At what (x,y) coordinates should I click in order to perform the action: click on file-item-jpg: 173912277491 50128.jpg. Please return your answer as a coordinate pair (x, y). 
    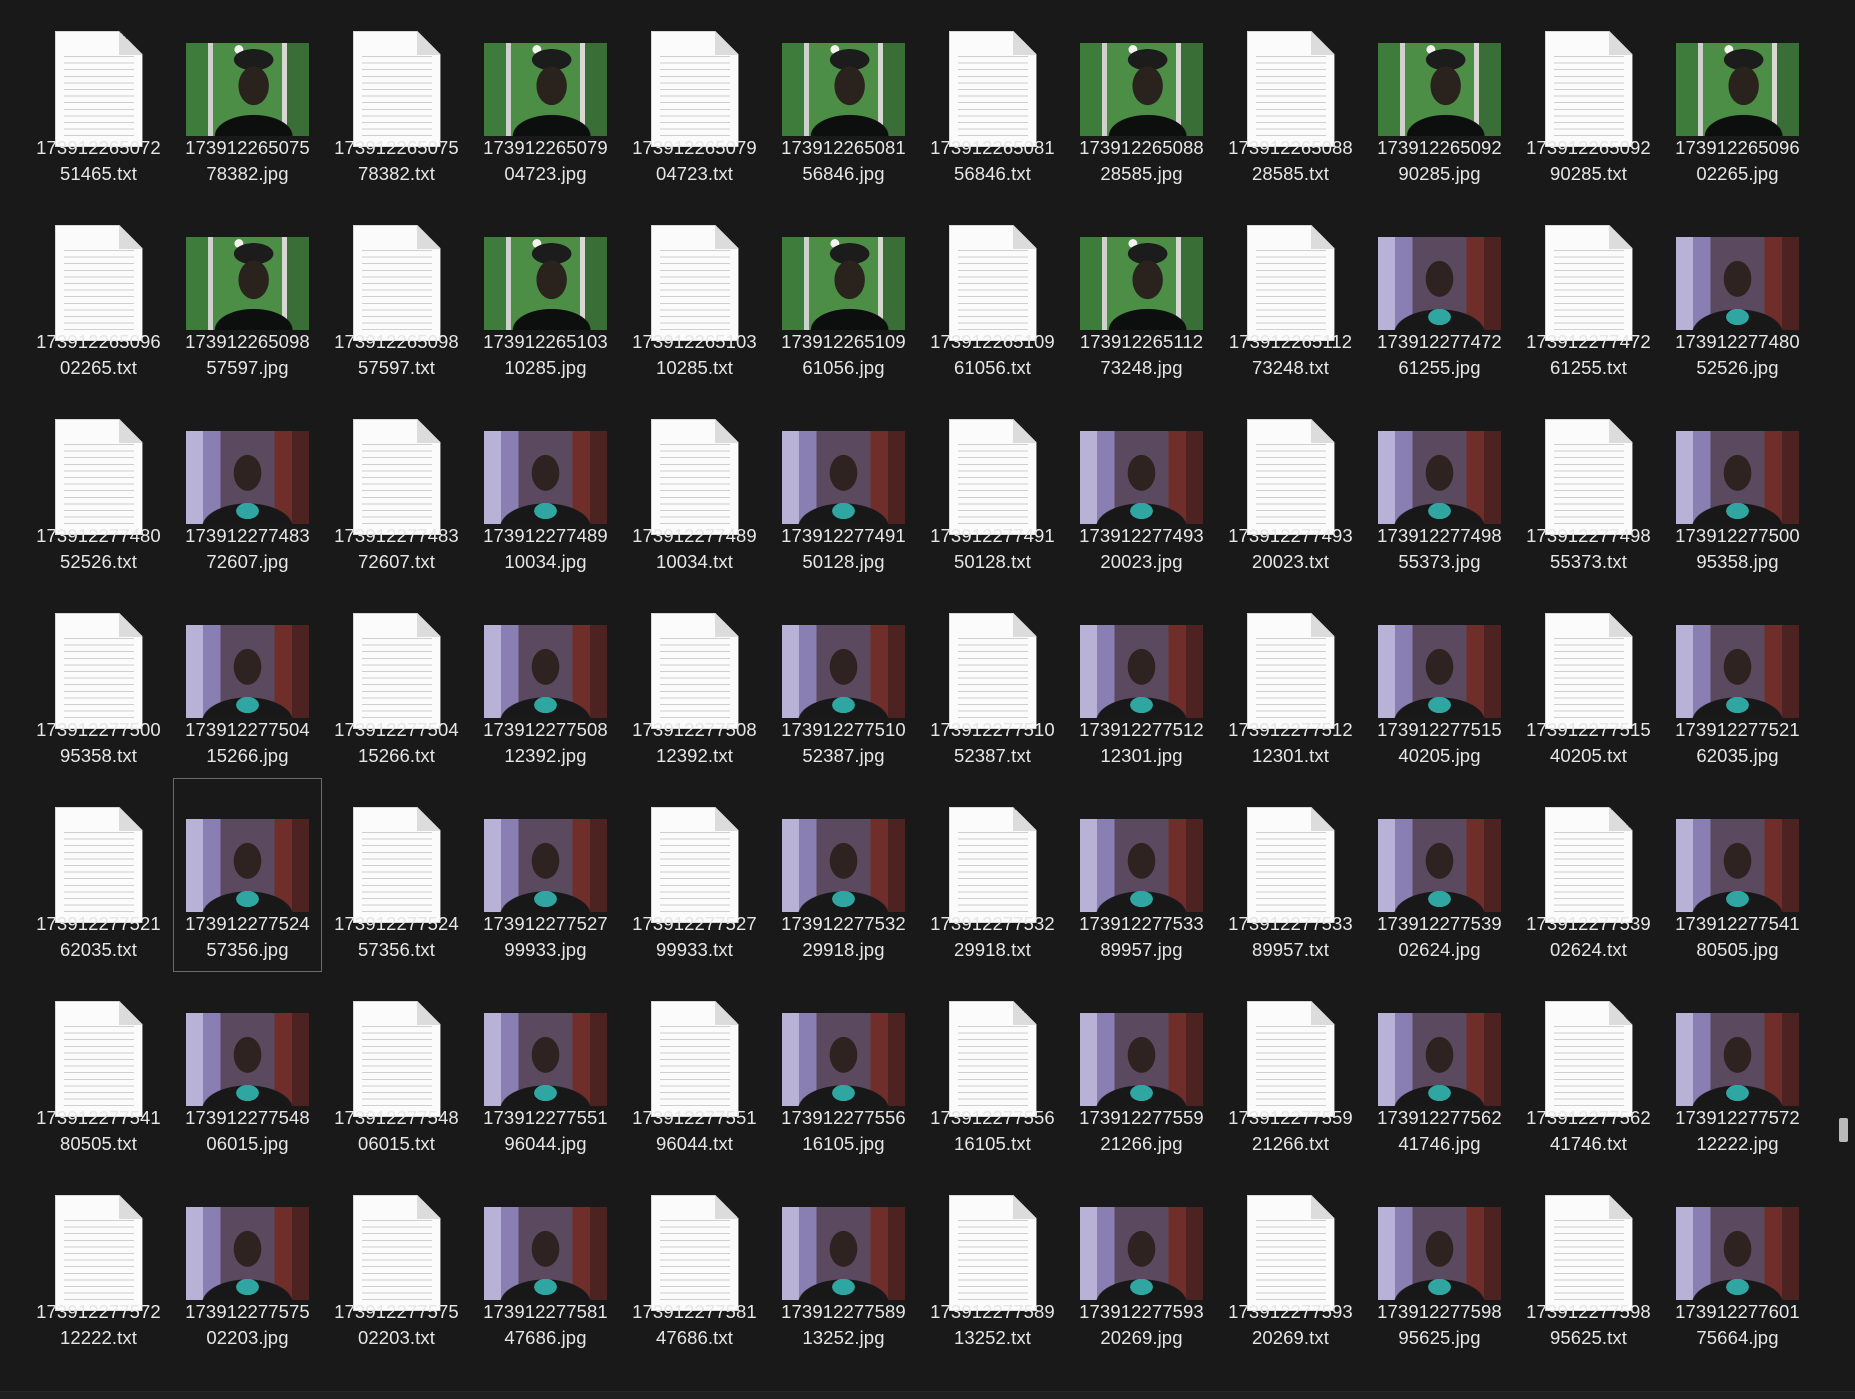
    Looking at the image, I should click on (843, 487).